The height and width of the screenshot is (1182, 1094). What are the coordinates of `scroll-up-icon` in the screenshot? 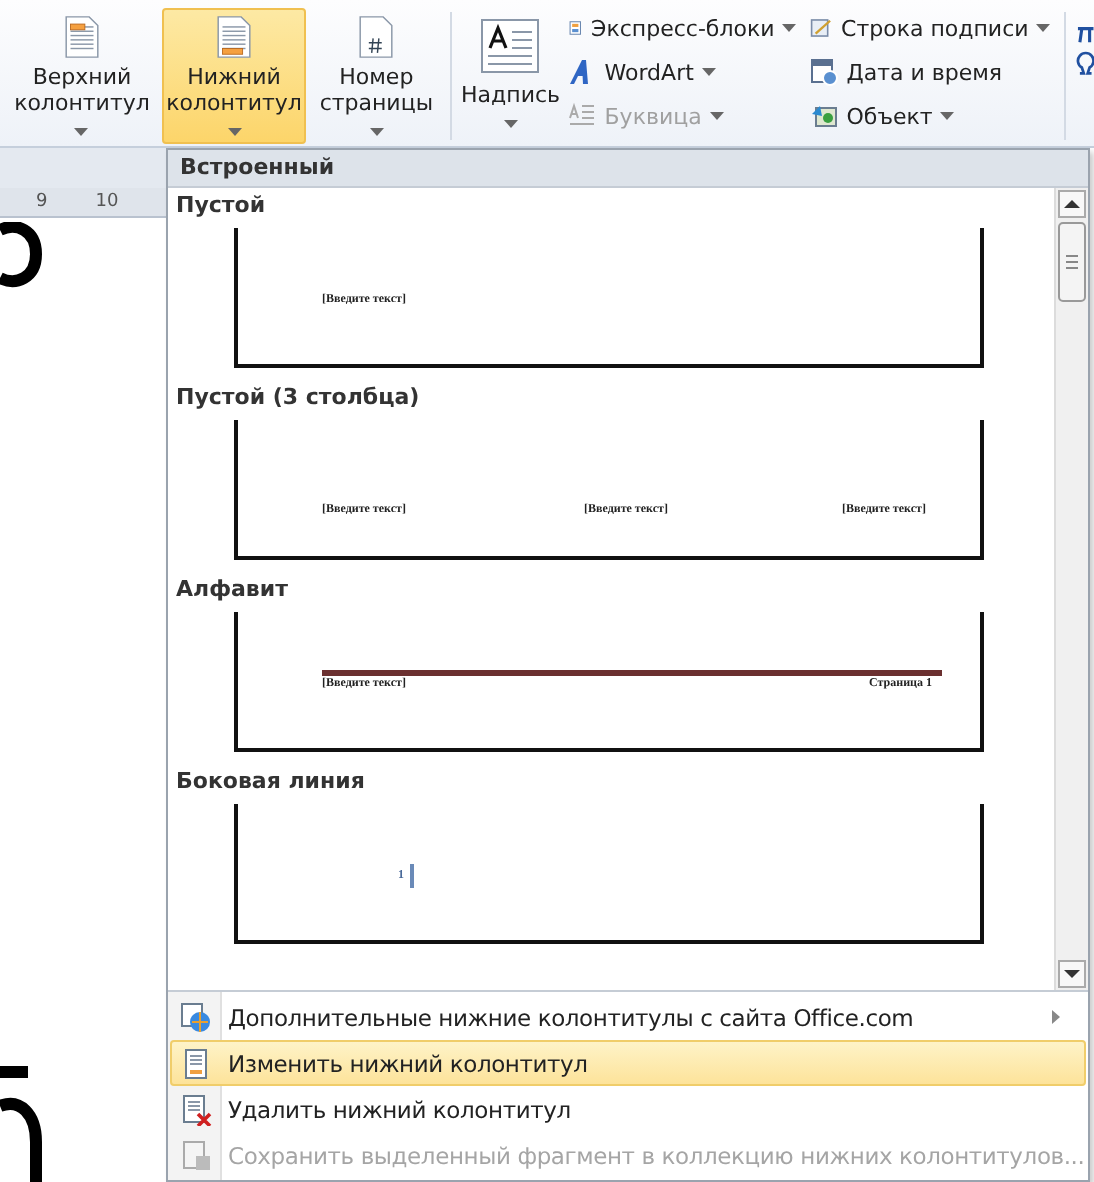 It's located at (1072, 203).